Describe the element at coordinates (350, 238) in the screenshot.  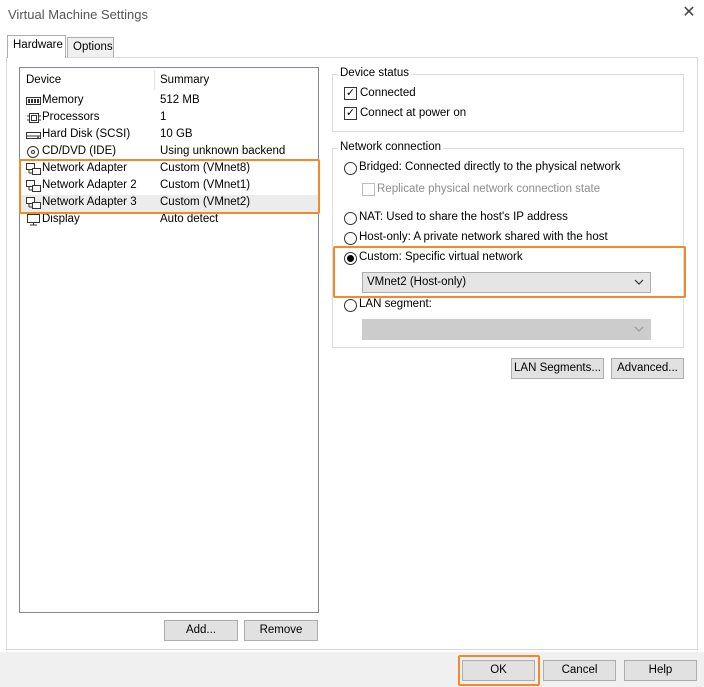
I see `host-only-radio` at that location.